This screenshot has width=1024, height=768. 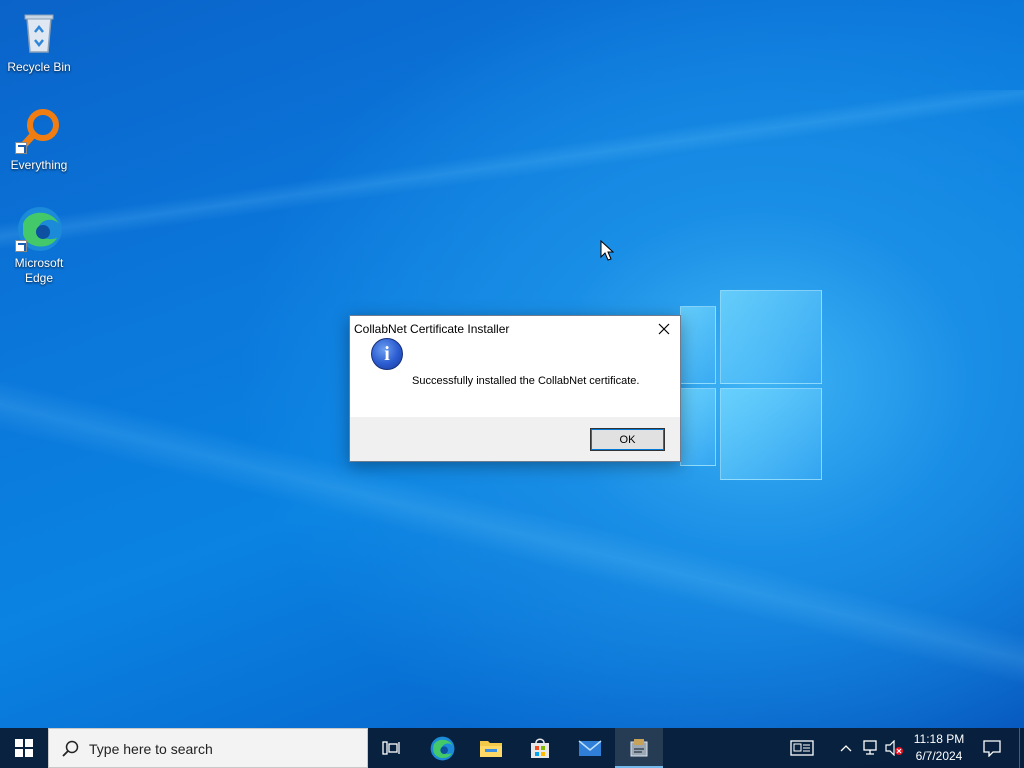 What do you see at coordinates (607, 253) in the screenshot?
I see `mouse-cursor-icon` at bounding box center [607, 253].